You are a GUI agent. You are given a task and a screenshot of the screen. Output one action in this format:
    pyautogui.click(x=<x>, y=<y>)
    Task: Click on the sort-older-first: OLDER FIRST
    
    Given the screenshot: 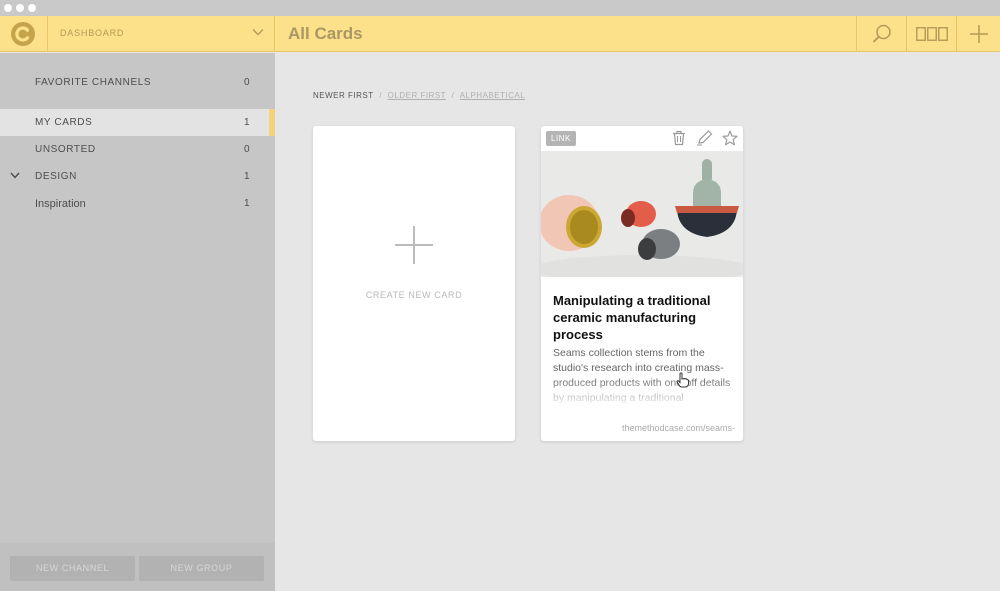 What is the action you would take?
    pyautogui.click(x=417, y=95)
    